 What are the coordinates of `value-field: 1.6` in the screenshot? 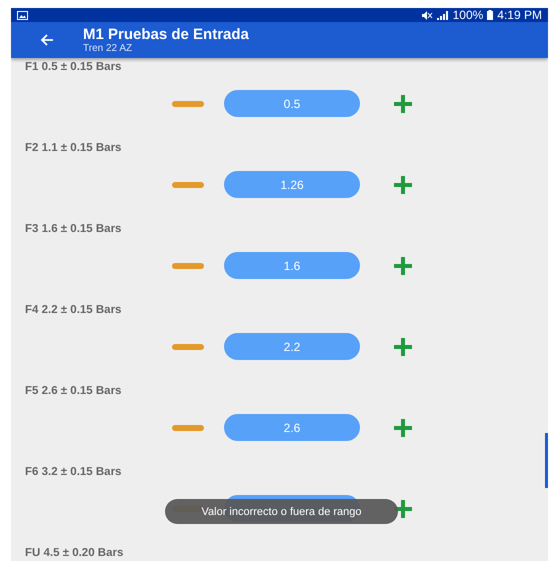 It's located at (292, 265).